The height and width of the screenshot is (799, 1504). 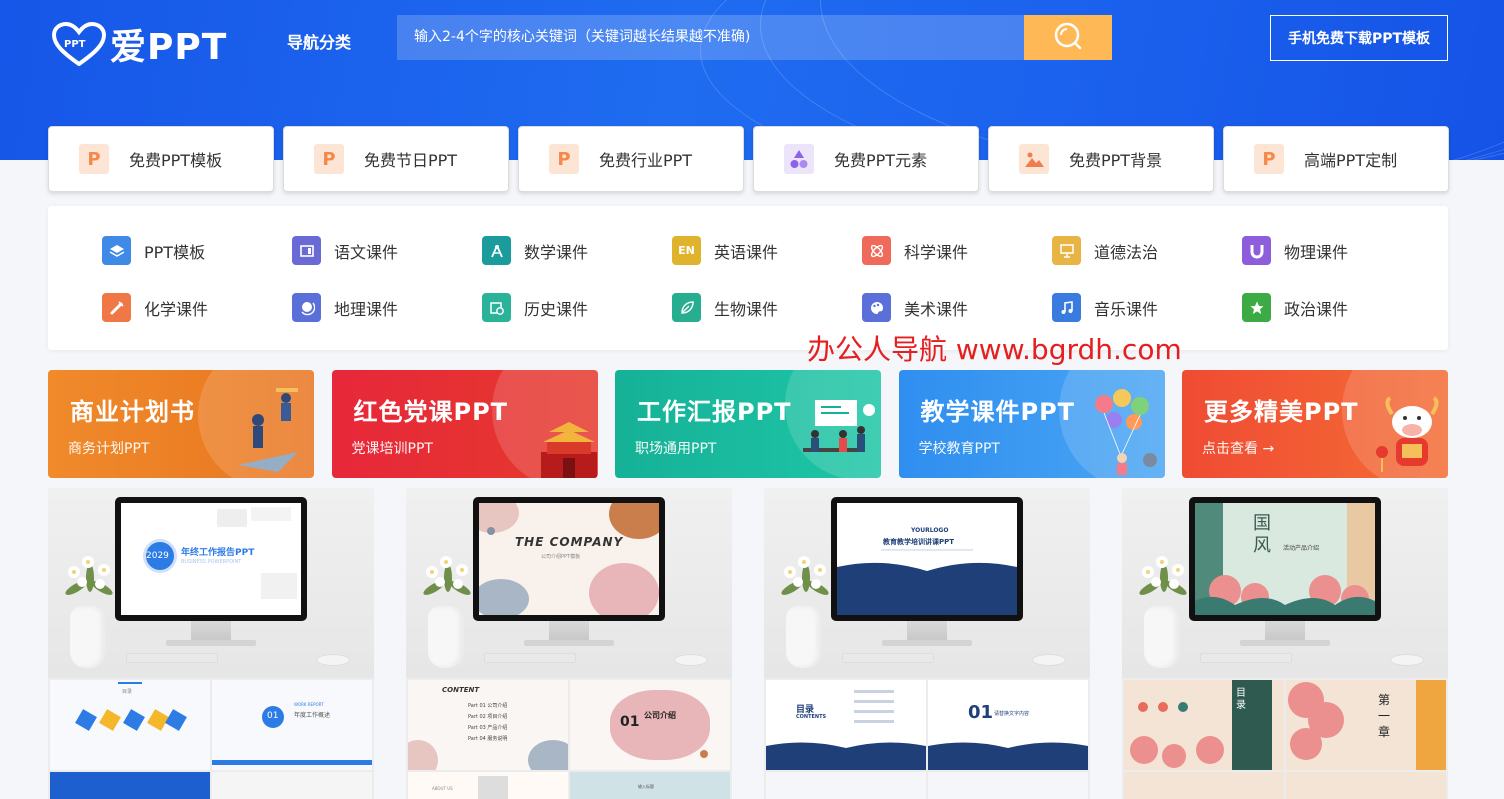 I want to click on category-card-holiday: P 免费节日PPT, so click(x=396, y=159).